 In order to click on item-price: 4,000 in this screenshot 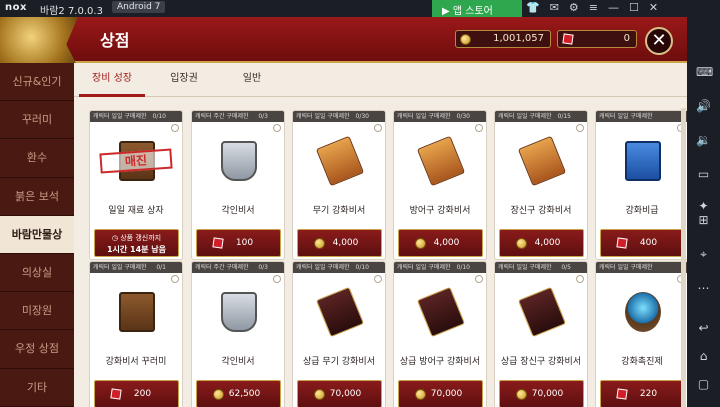, I will do `click(345, 243)`.